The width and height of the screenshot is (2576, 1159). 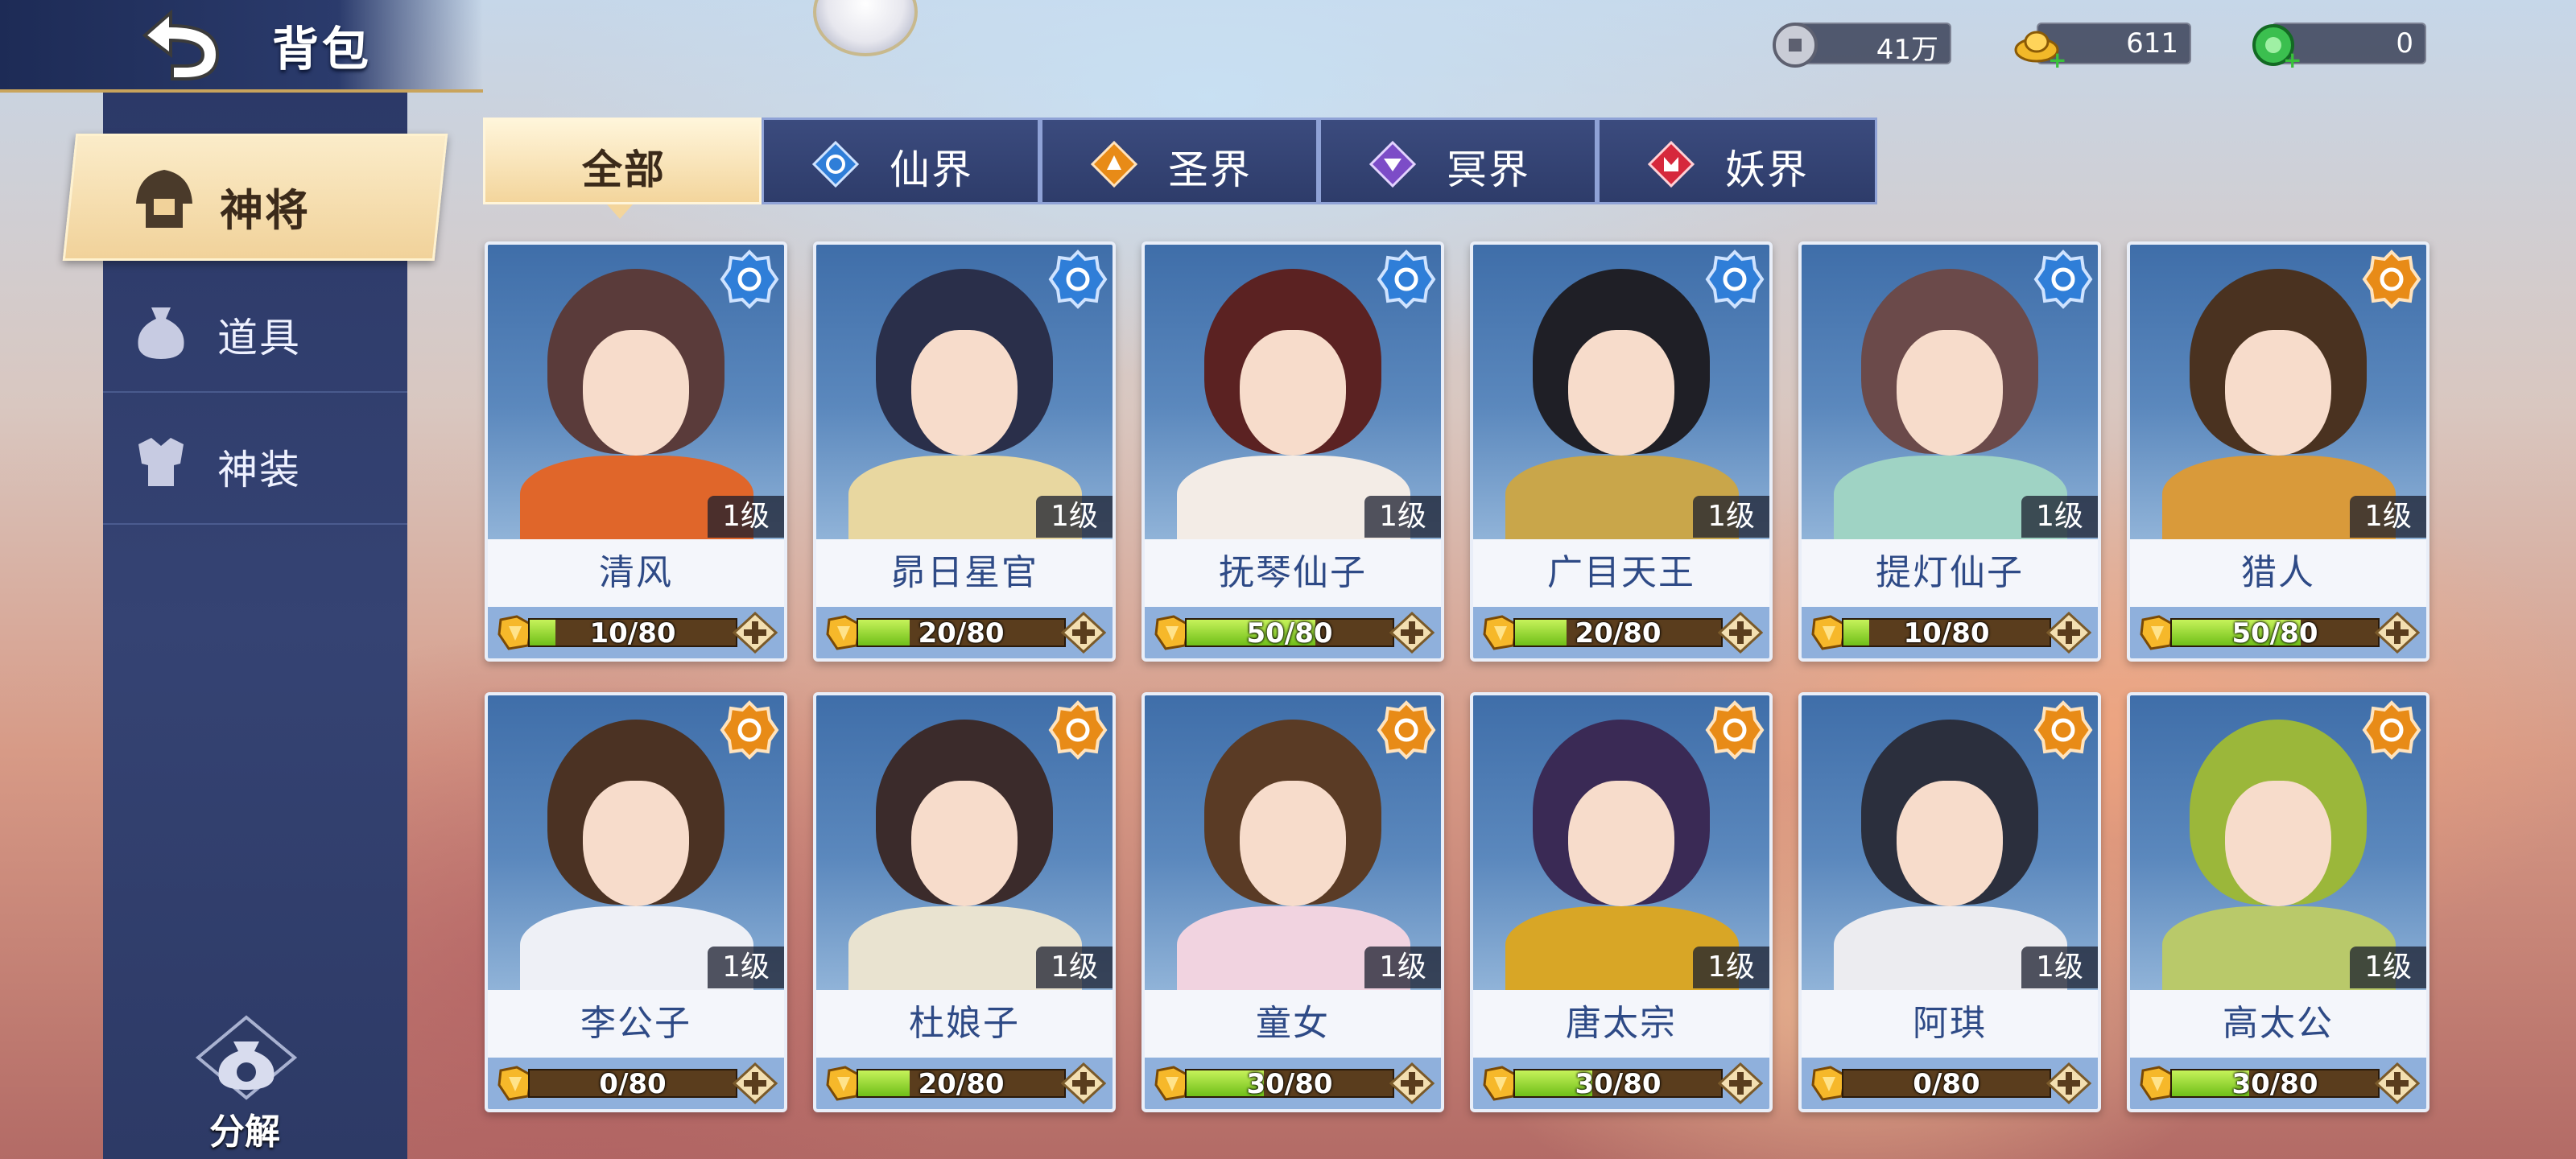 I want to click on shard-progress-text: 50/80, so click(x=1289, y=633).